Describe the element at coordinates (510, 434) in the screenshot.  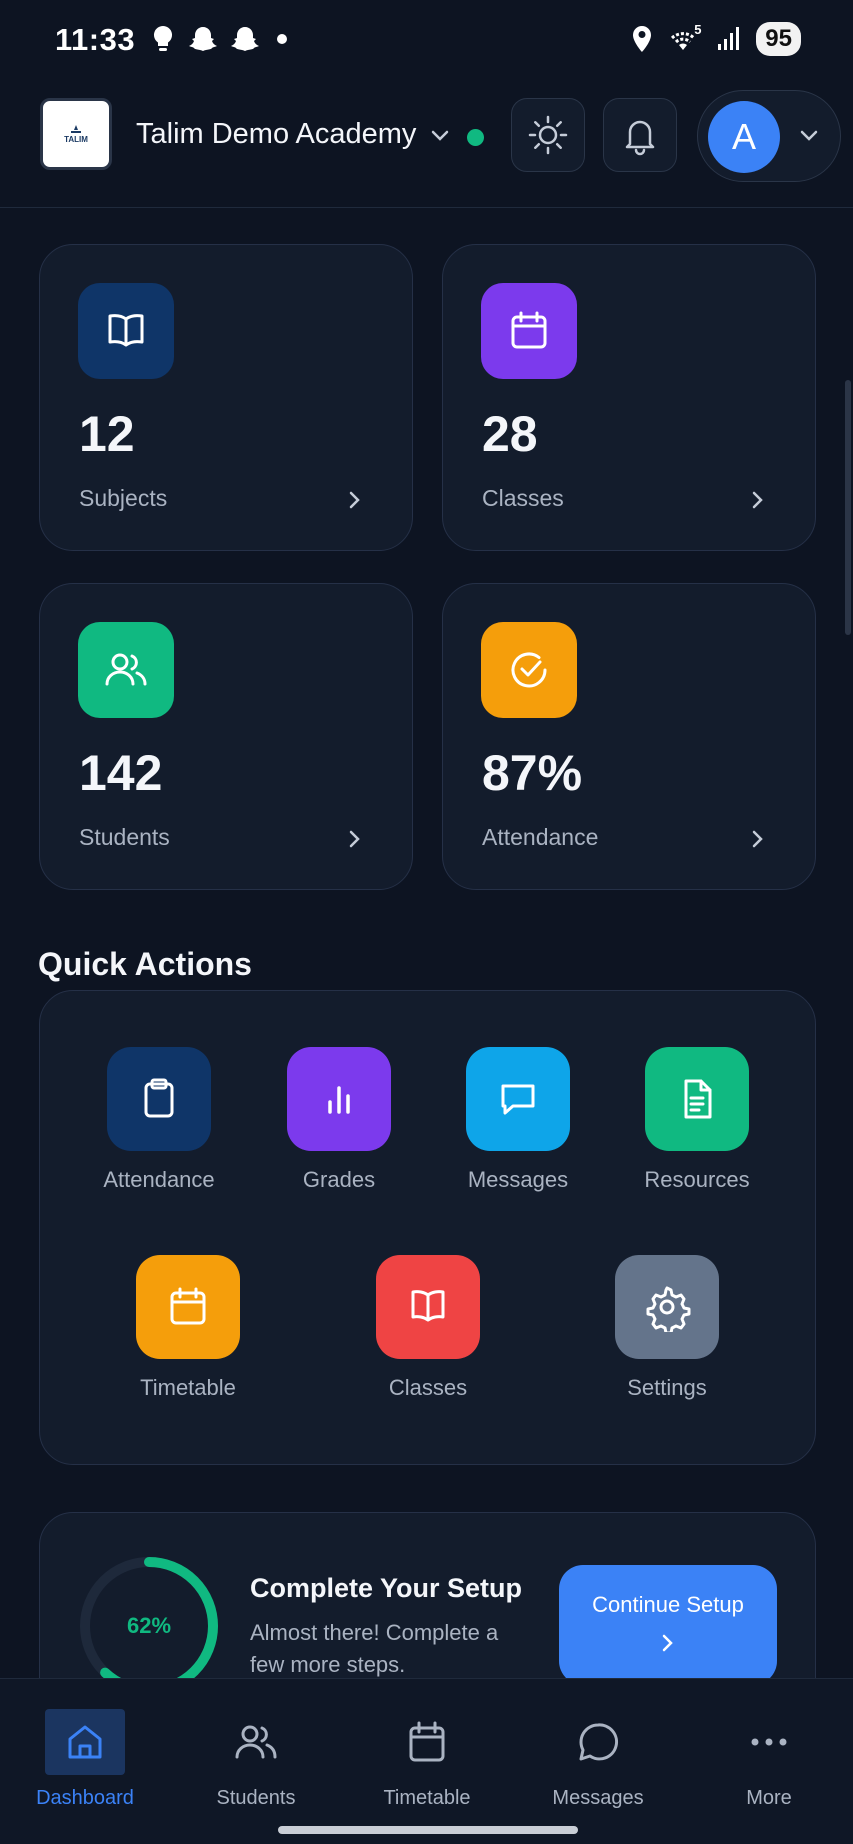
I see `stat-value: 28` at that location.